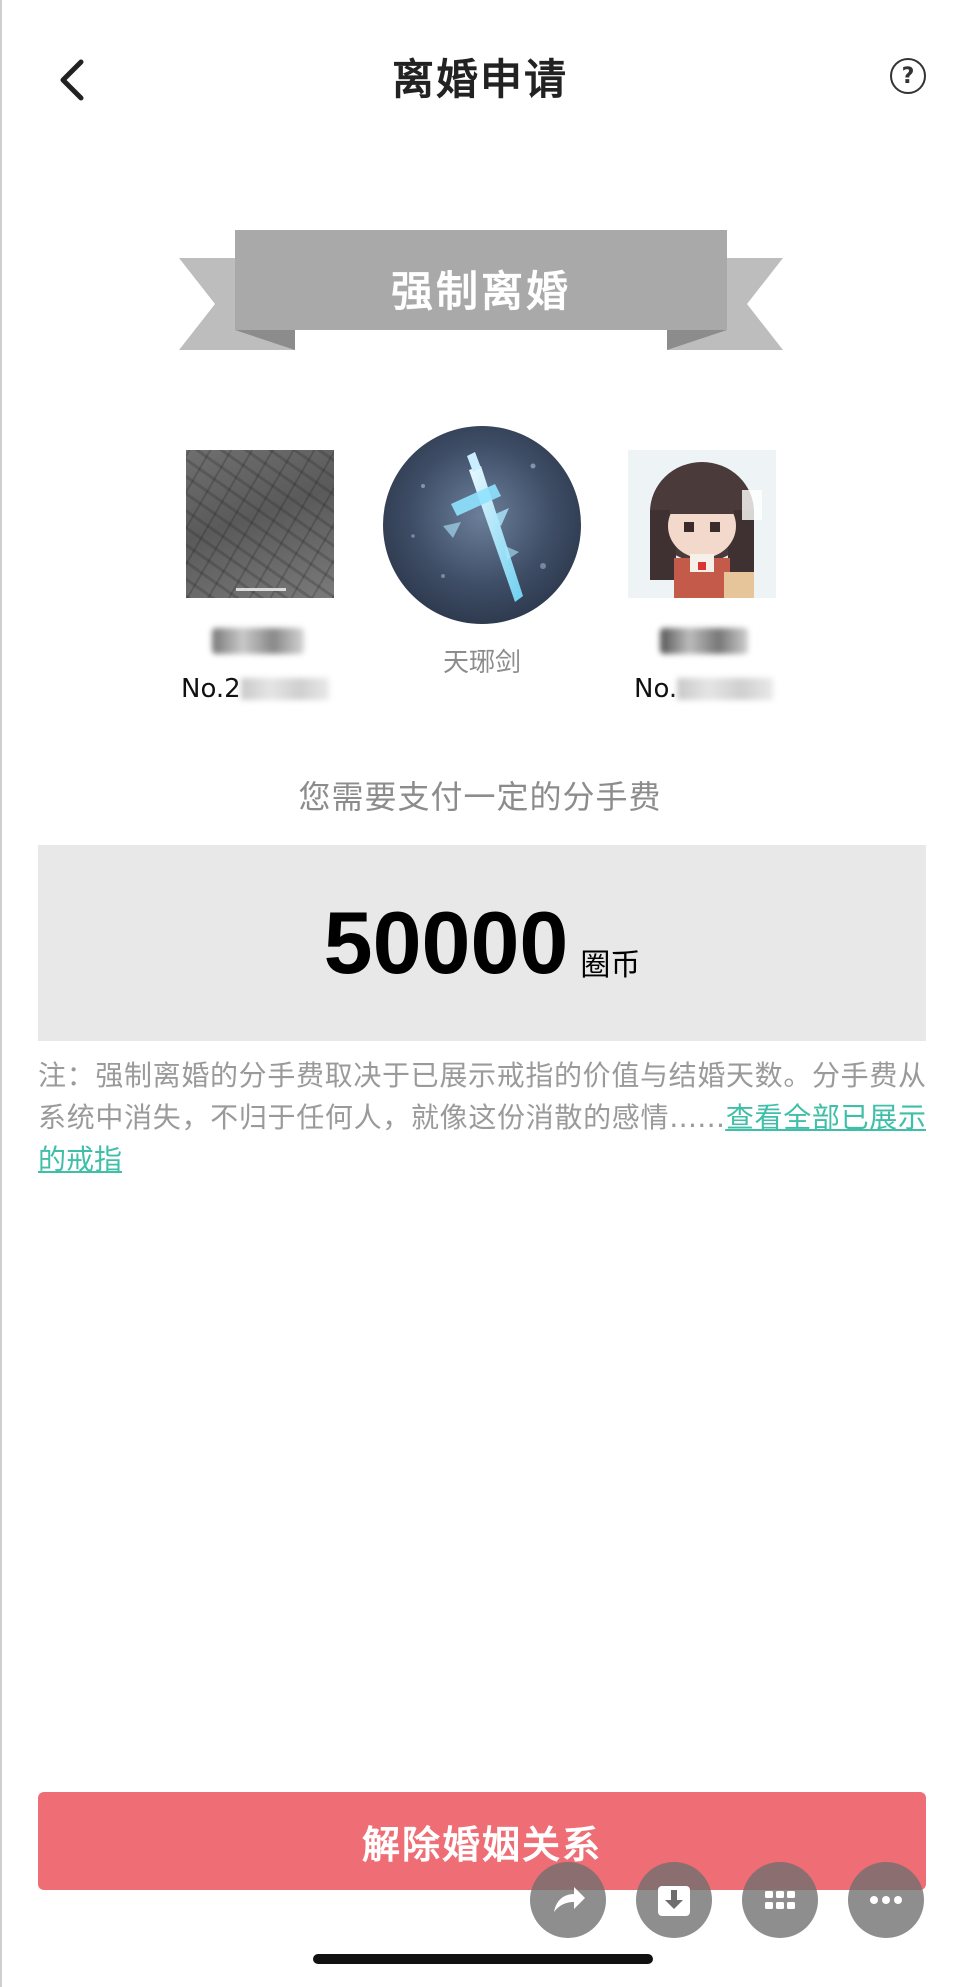 The width and height of the screenshot is (960, 1987). I want to click on name-right-blurred, so click(704, 641).